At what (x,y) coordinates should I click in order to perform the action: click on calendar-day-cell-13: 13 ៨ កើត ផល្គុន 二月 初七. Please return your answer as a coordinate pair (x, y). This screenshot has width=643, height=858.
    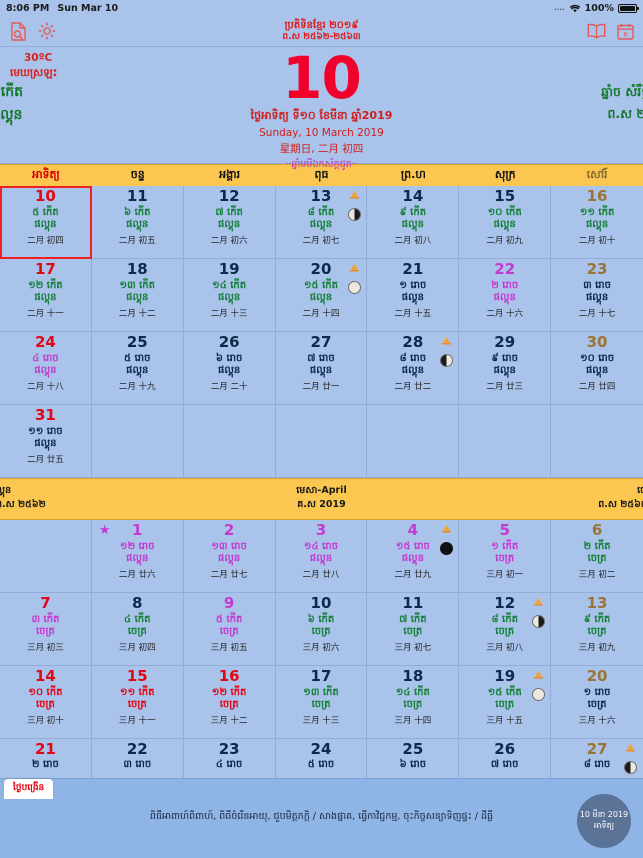
    Looking at the image, I should click on (321, 222).